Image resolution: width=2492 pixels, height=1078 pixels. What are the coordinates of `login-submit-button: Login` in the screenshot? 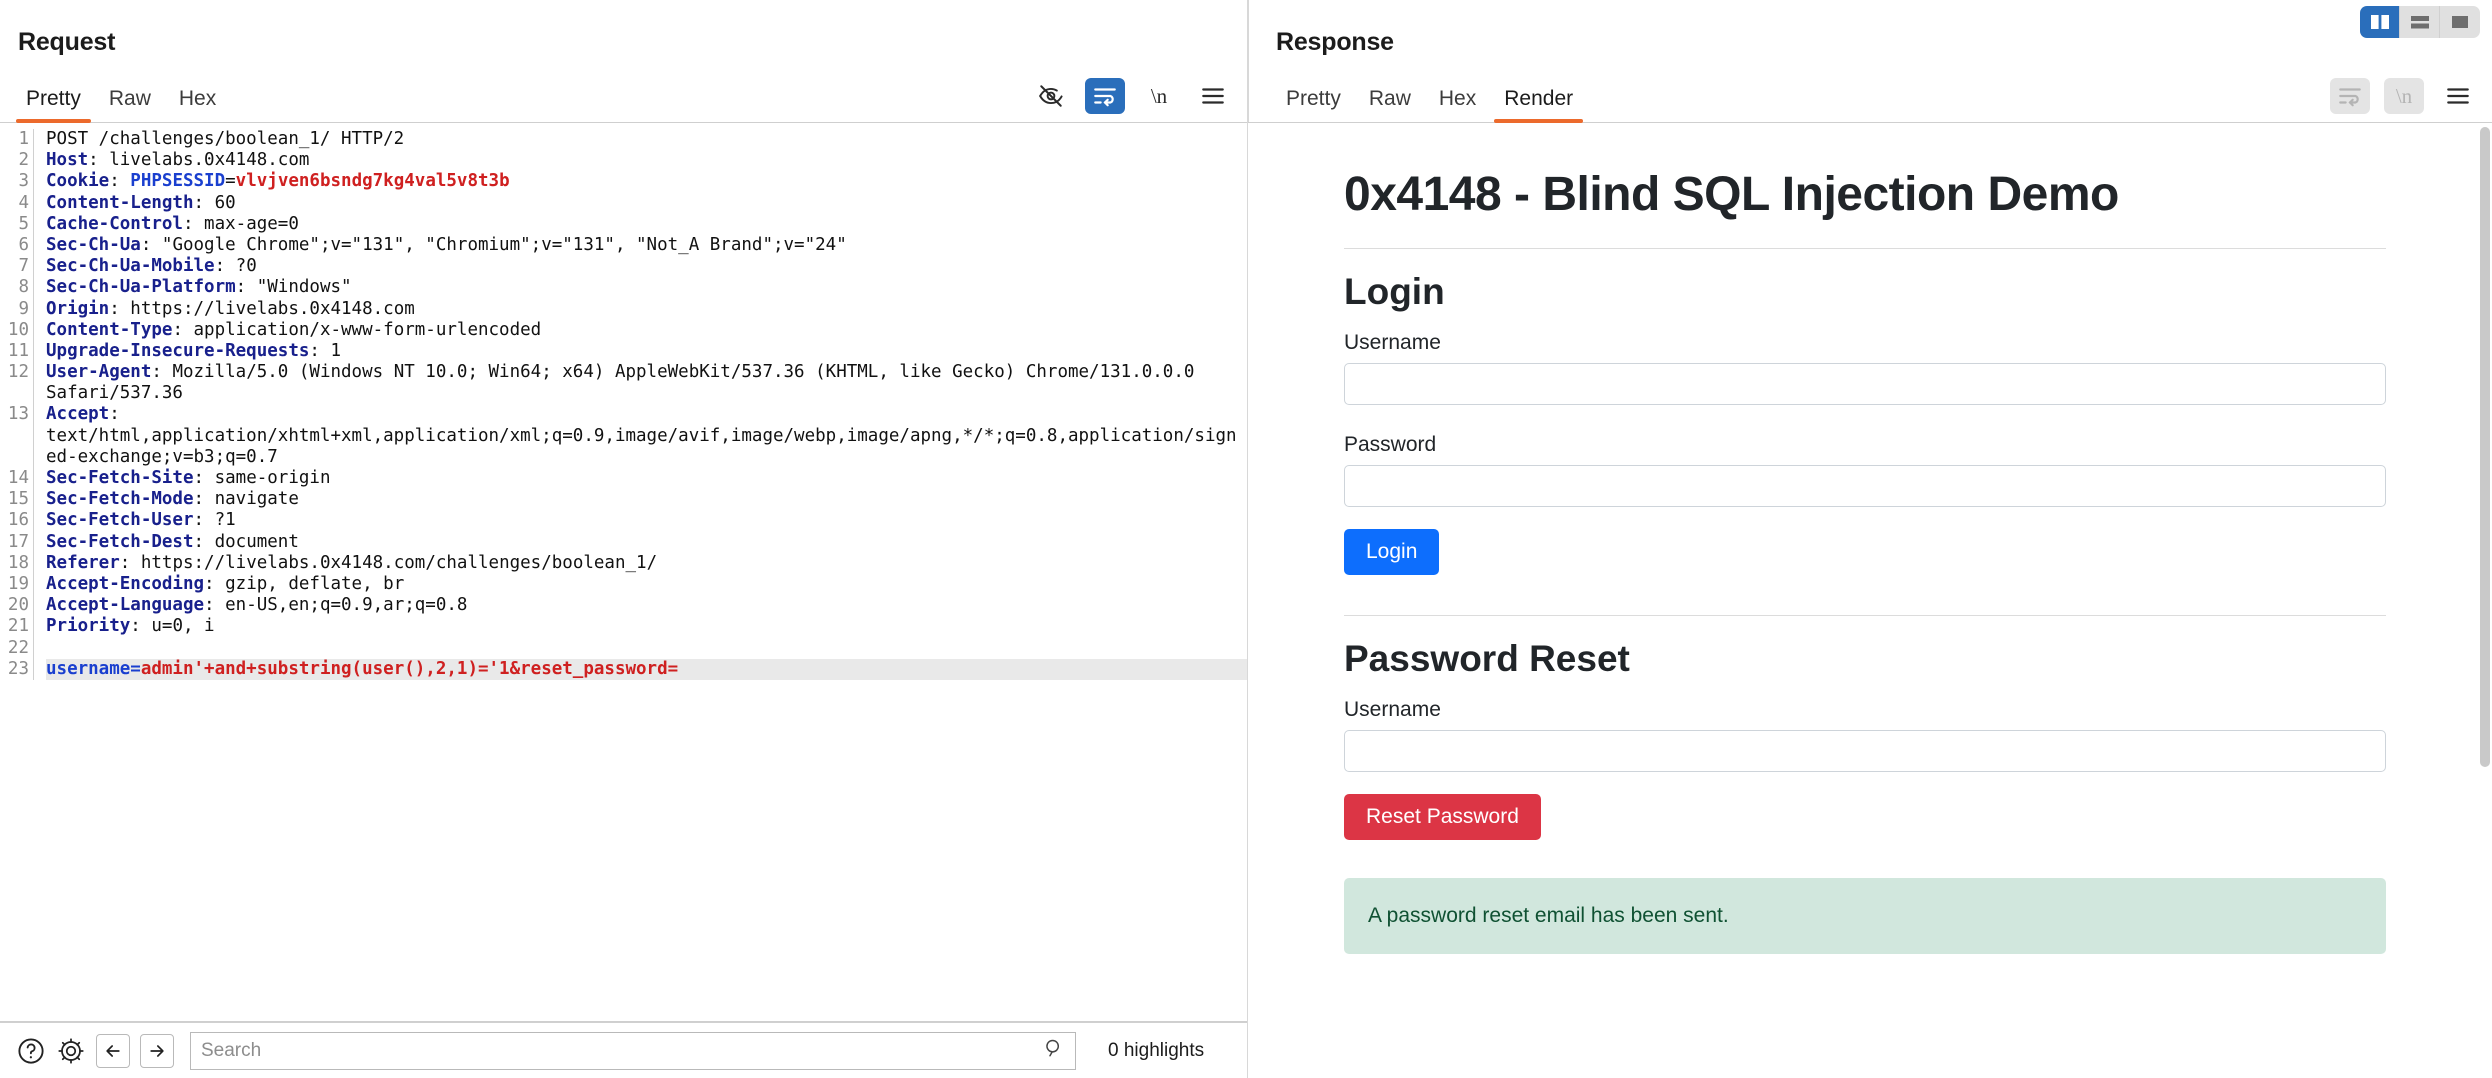 It's located at (1392, 552).